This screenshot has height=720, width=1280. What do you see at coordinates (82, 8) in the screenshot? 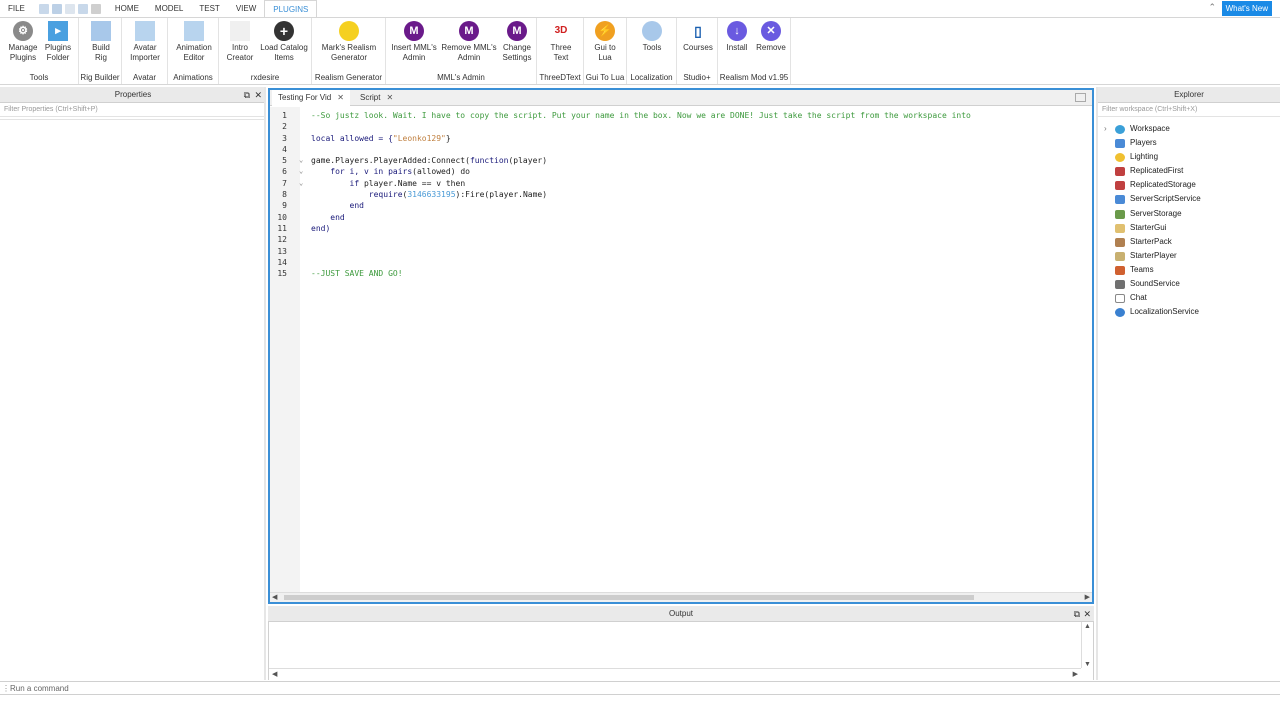
I see `play-icon` at bounding box center [82, 8].